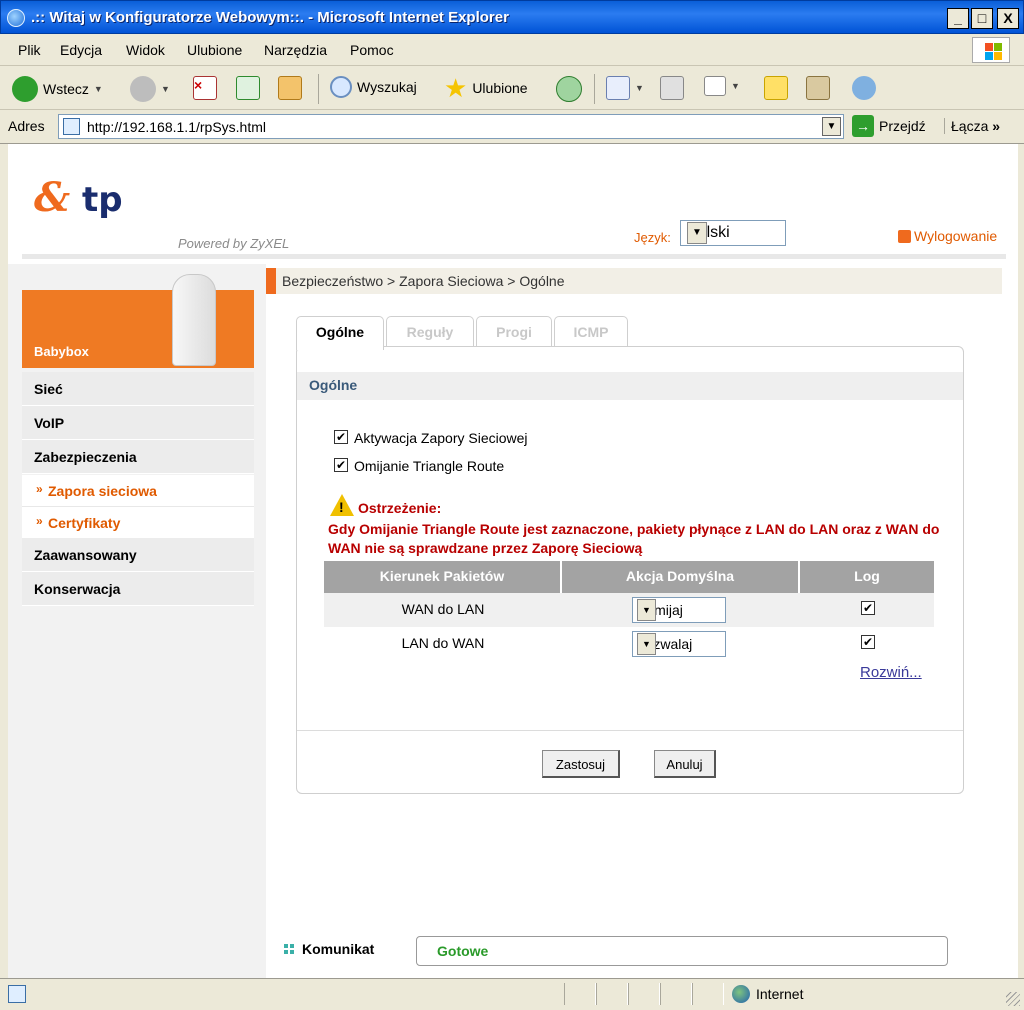 This screenshot has width=1024, height=1010. I want to click on window-frame-right, so click(1021, 561).